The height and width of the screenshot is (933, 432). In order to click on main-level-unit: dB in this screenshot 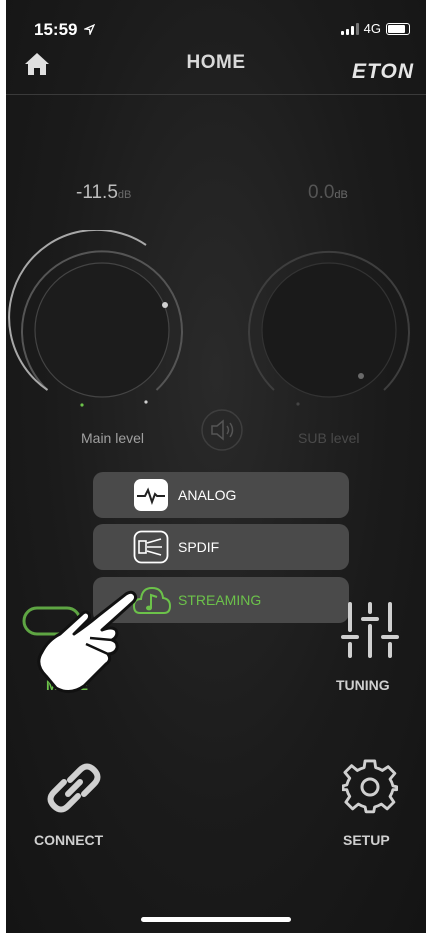, I will do `click(124, 195)`.